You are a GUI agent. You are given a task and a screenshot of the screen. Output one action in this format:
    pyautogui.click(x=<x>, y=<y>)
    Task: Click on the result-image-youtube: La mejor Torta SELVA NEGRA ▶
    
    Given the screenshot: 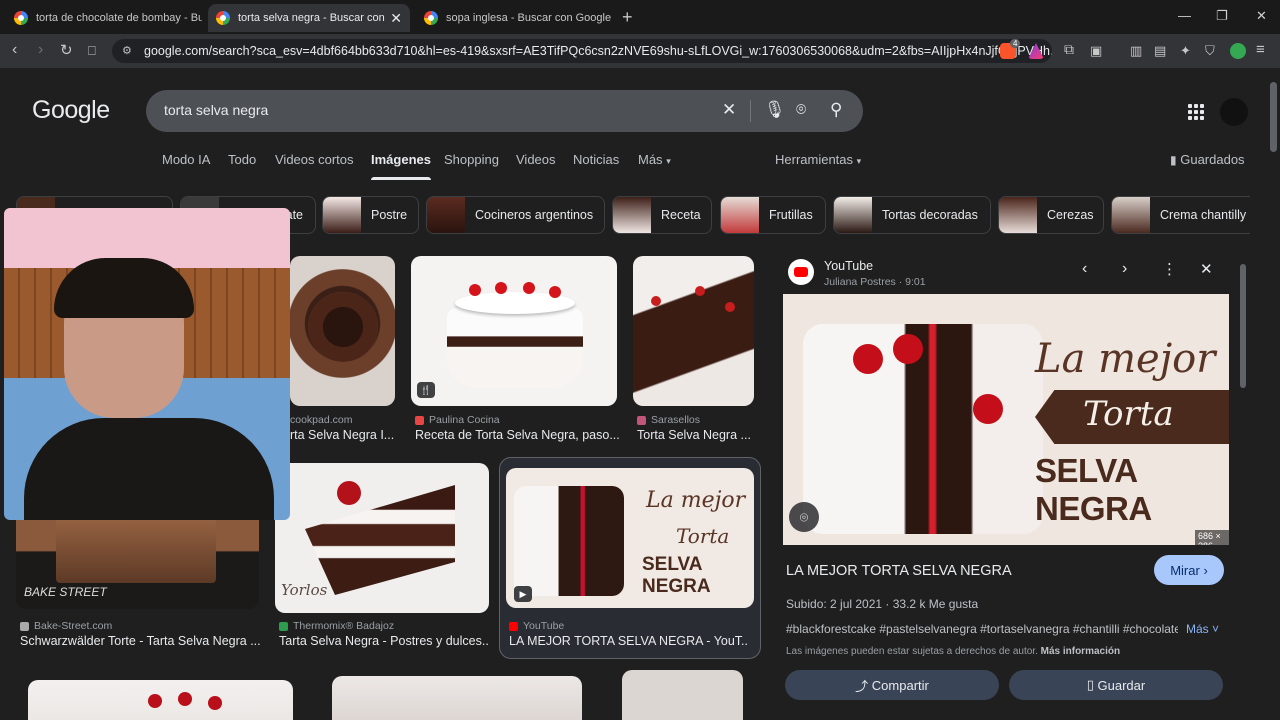 What is the action you would take?
    pyautogui.click(x=630, y=538)
    